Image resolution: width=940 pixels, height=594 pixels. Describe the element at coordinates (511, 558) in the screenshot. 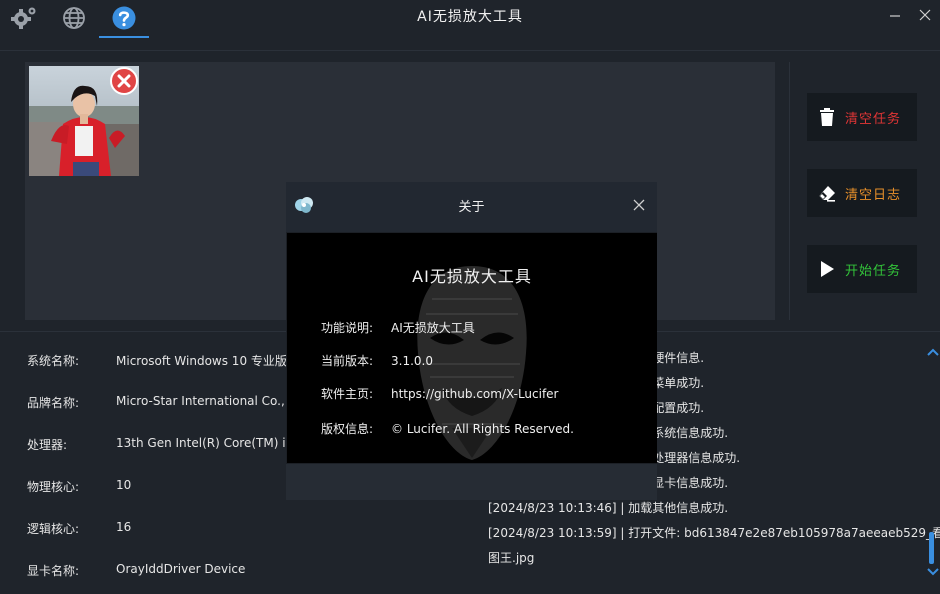

I see `log-line: 图王.jpg` at that location.